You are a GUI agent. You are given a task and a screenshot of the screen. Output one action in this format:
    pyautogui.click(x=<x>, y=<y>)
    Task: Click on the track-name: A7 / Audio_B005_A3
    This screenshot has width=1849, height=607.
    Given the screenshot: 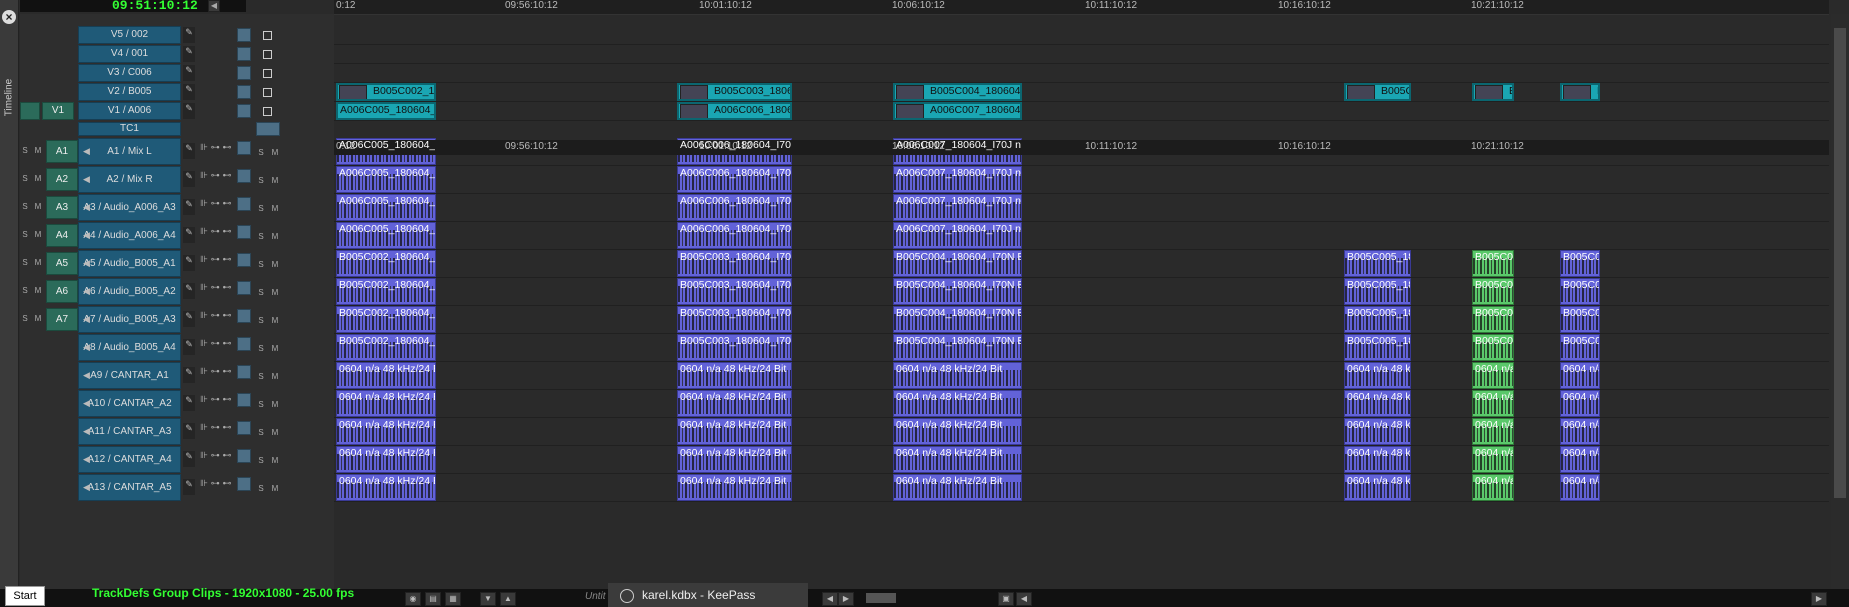 What is the action you would take?
    pyautogui.click(x=129, y=319)
    